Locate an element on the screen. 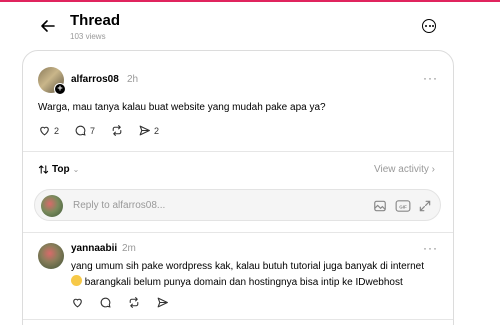 Image resolution: width=500 pixels, height=325 pixels. image-icon is located at coordinates (380, 206).